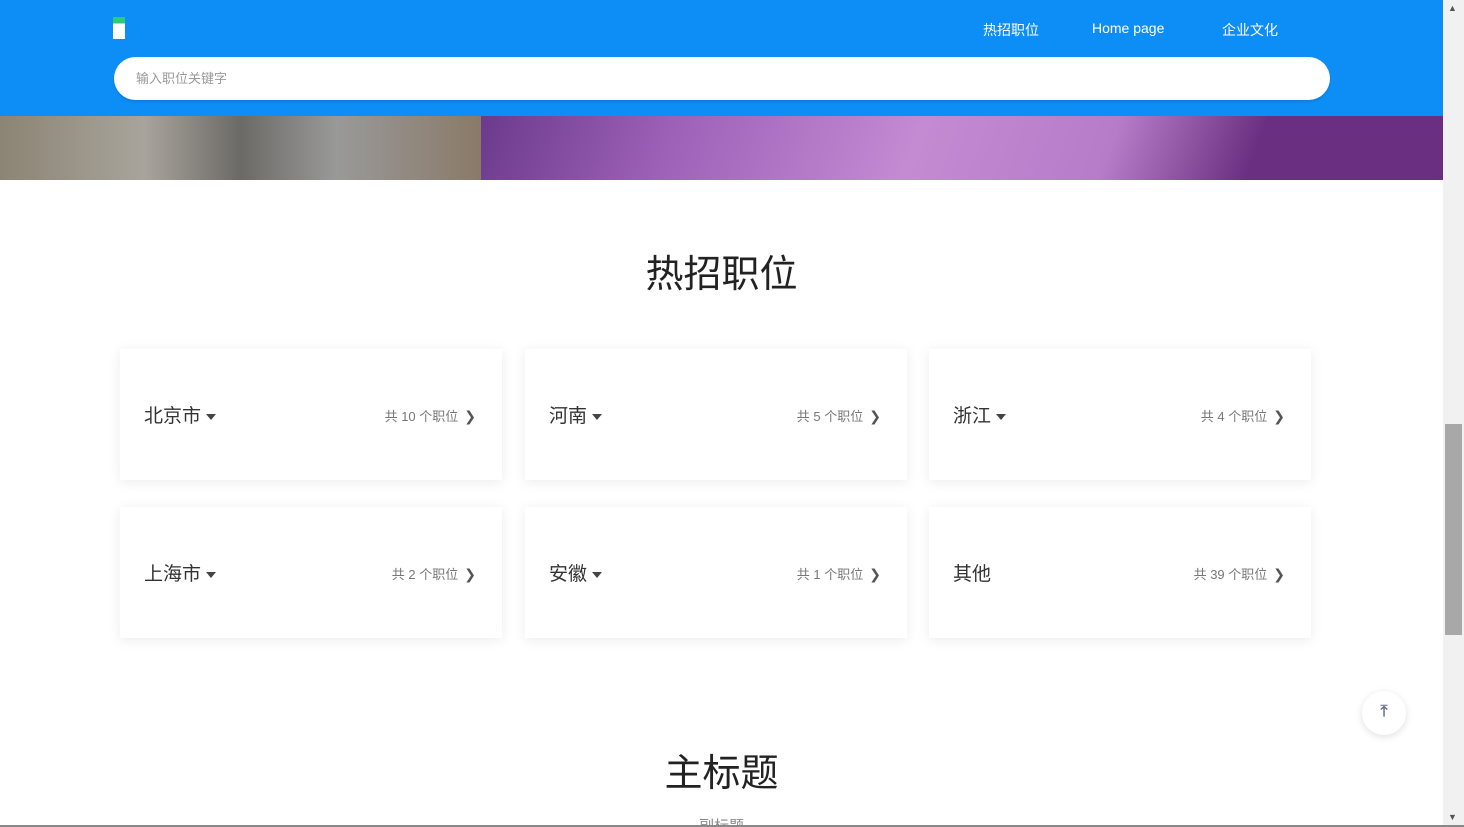 The height and width of the screenshot is (827, 1464). What do you see at coordinates (173, 574) in the screenshot?
I see `city-name: 上海市` at bounding box center [173, 574].